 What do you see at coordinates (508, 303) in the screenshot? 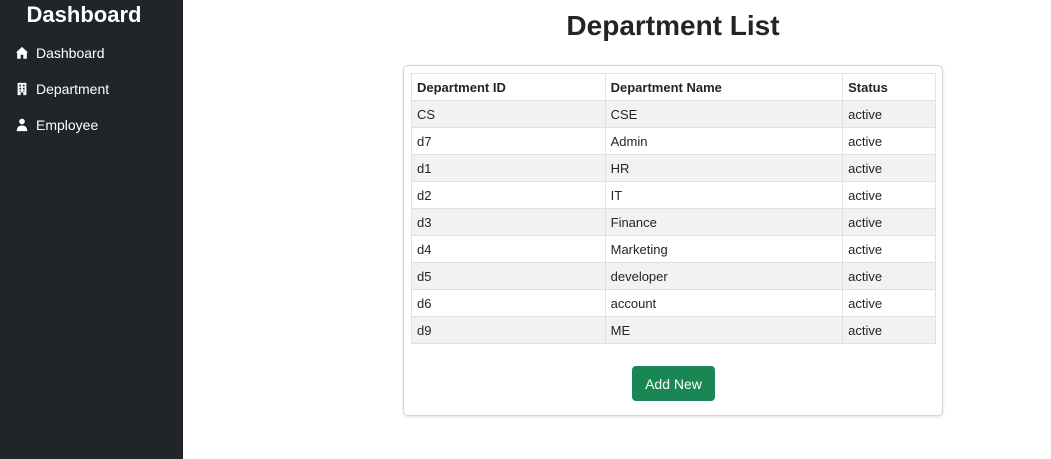
I see `cell-department-id: d6` at bounding box center [508, 303].